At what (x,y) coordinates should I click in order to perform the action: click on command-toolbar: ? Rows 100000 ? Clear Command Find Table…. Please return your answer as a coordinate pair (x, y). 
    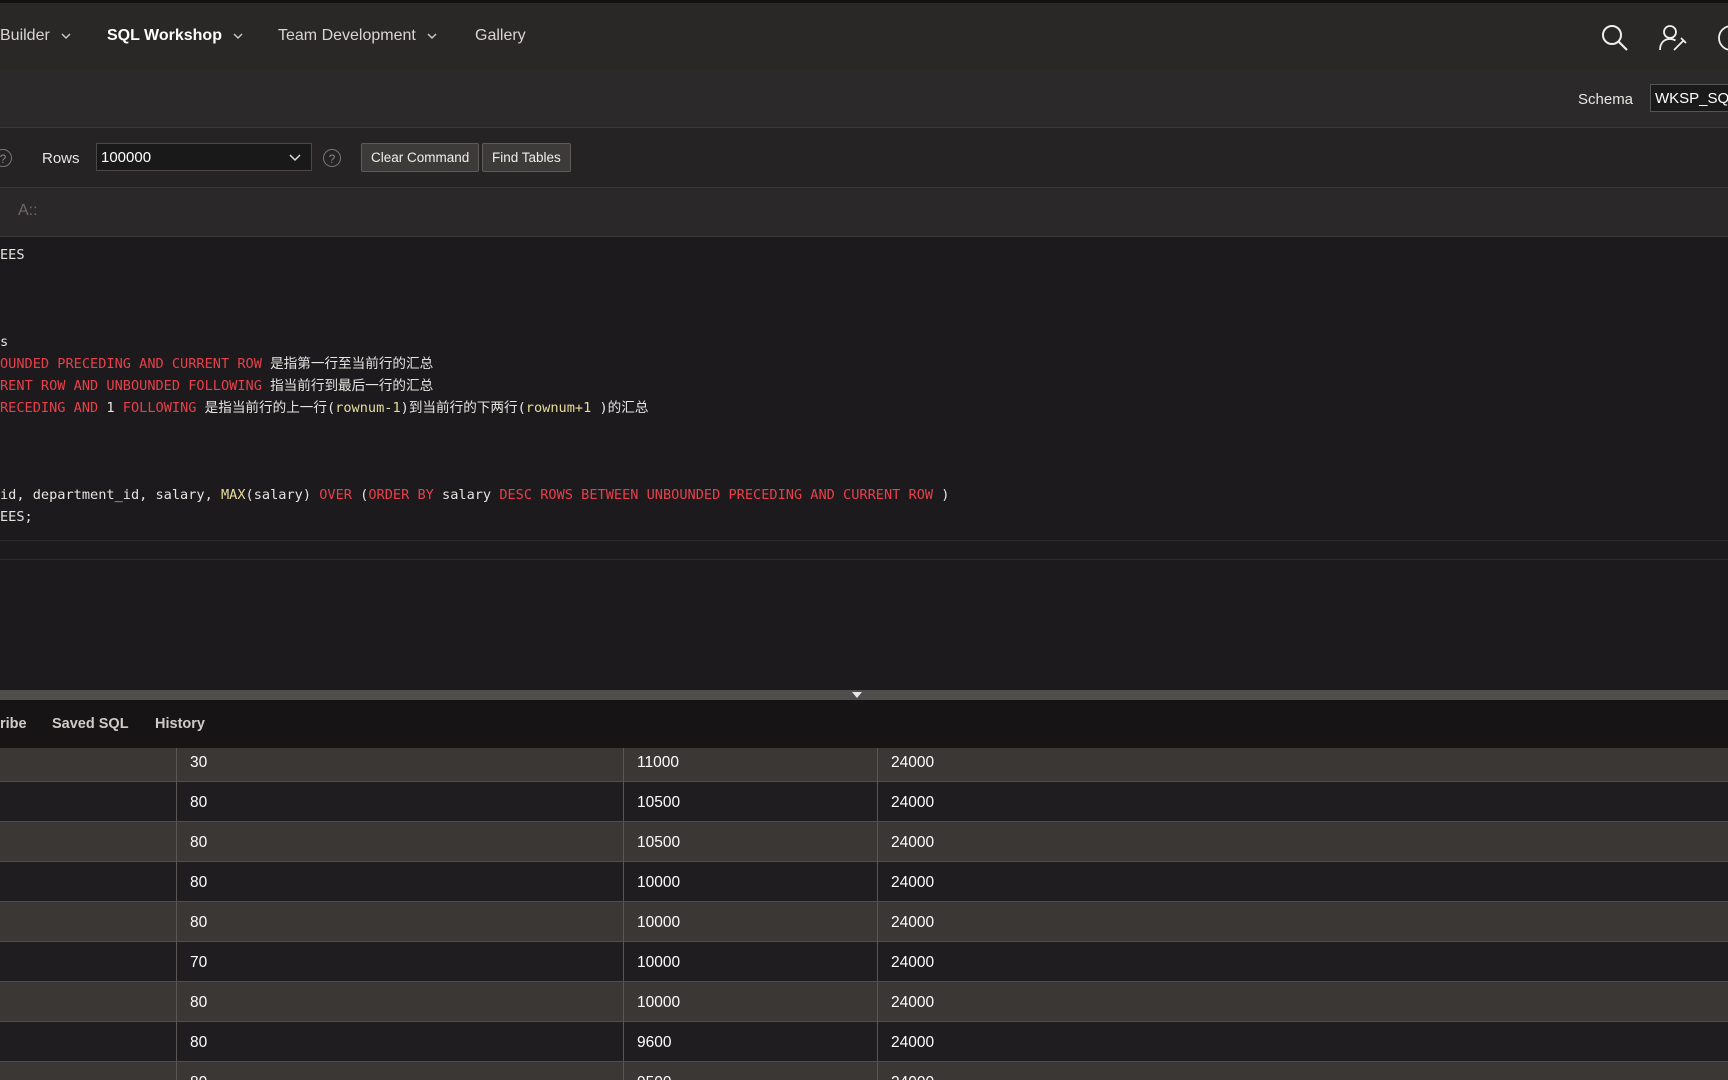
    Looking at the image, I should click on (864, 158).